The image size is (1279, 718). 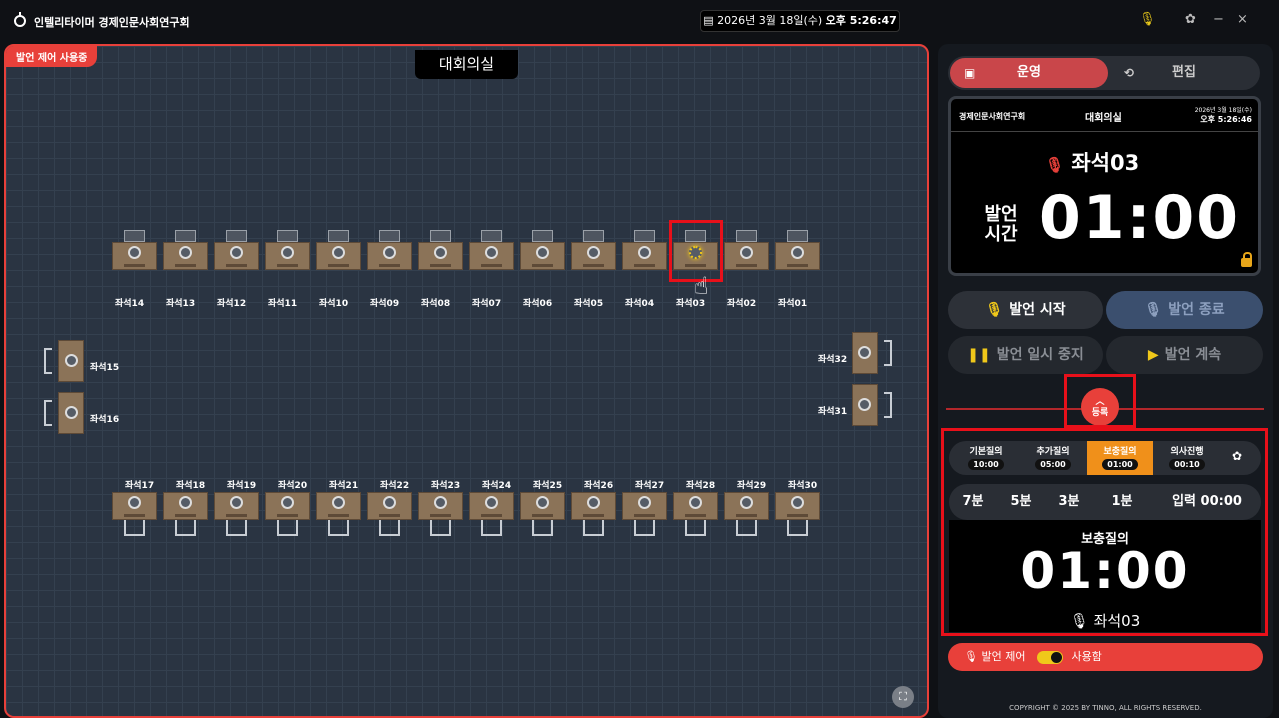 I want to click on operation-mode-button: ▣ 운영, so click(x=1029, y=73).